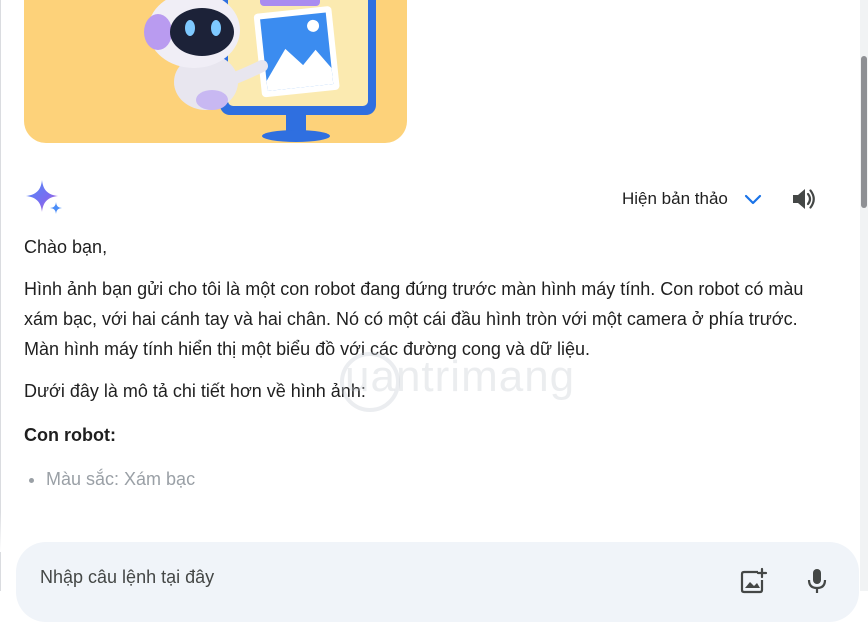  I want to click on microphone-icon, so click(817, 581).